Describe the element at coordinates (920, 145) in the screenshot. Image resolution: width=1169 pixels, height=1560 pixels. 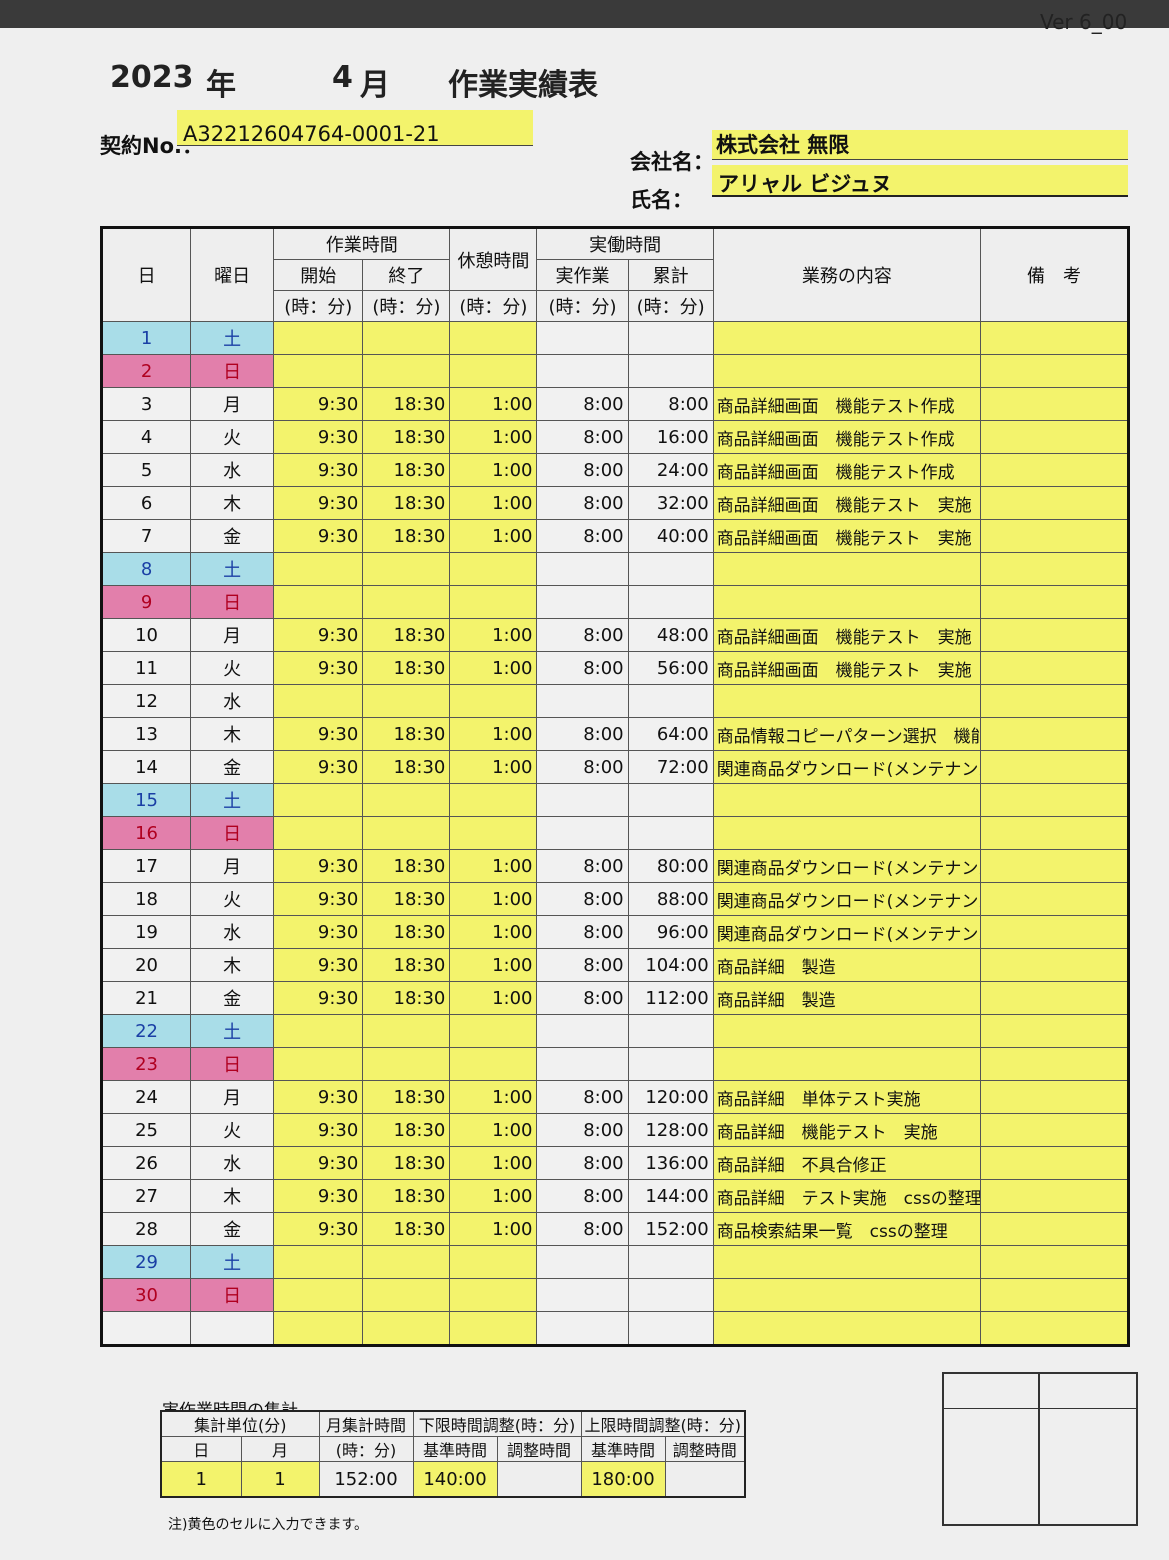
I see `company-name-field: 株式会社 無限` at that location.